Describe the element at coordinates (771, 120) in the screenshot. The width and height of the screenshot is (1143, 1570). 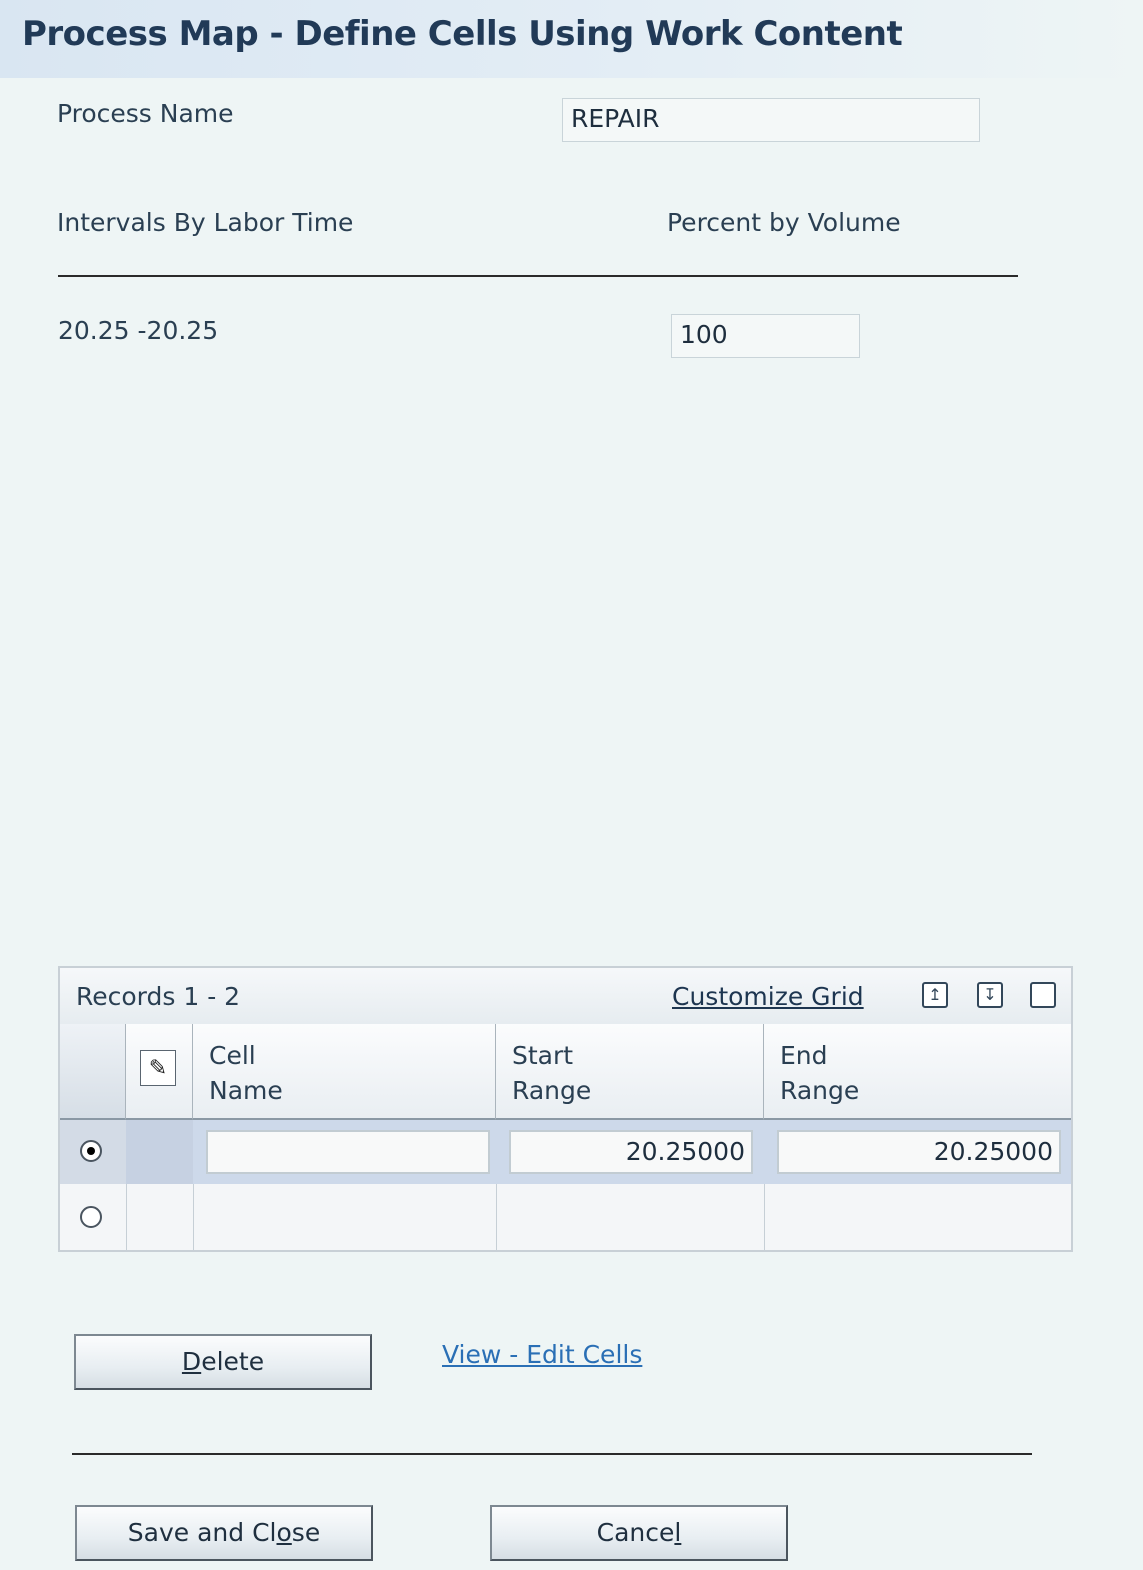
I see `process-name-field: REPAIR` at that location.